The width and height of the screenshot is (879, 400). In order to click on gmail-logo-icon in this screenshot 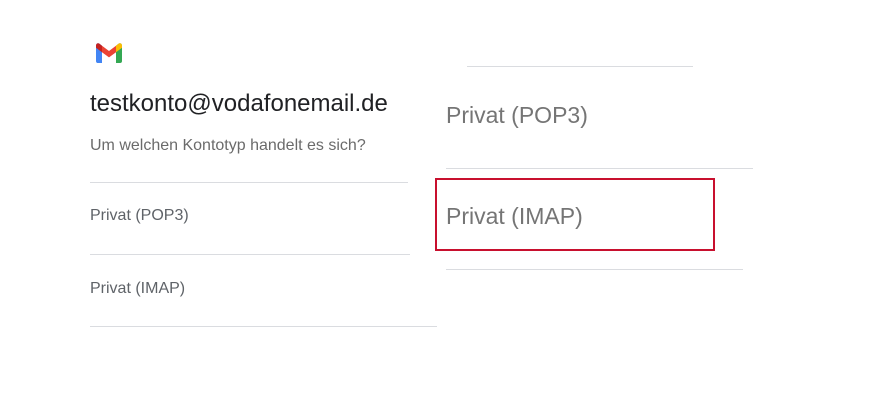, I will do `click(109, 53)`.